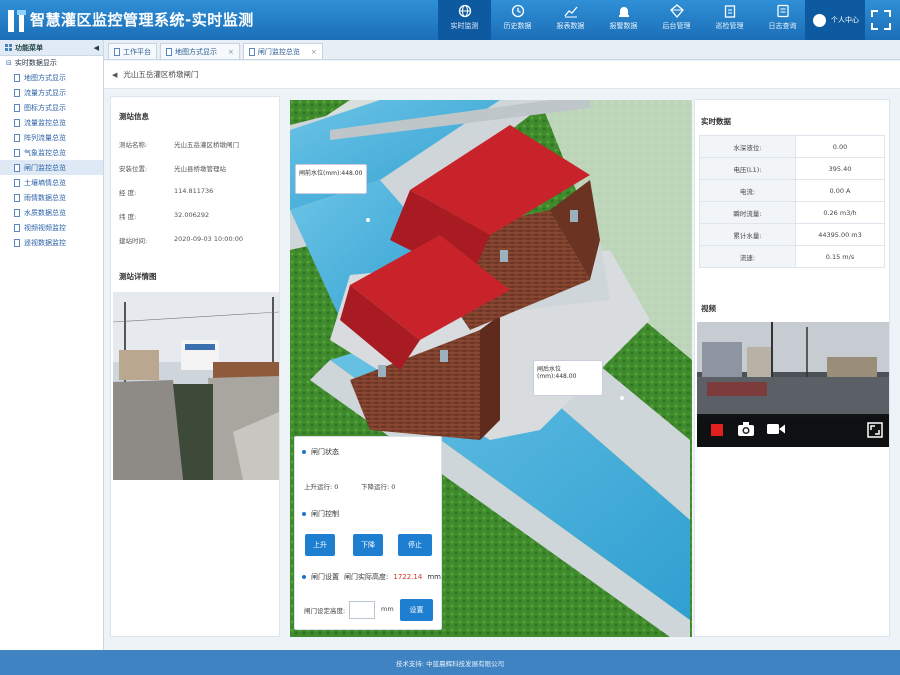 This screenshot has height=675, width=900. I want to click on set-height-input, so click(362, 610).